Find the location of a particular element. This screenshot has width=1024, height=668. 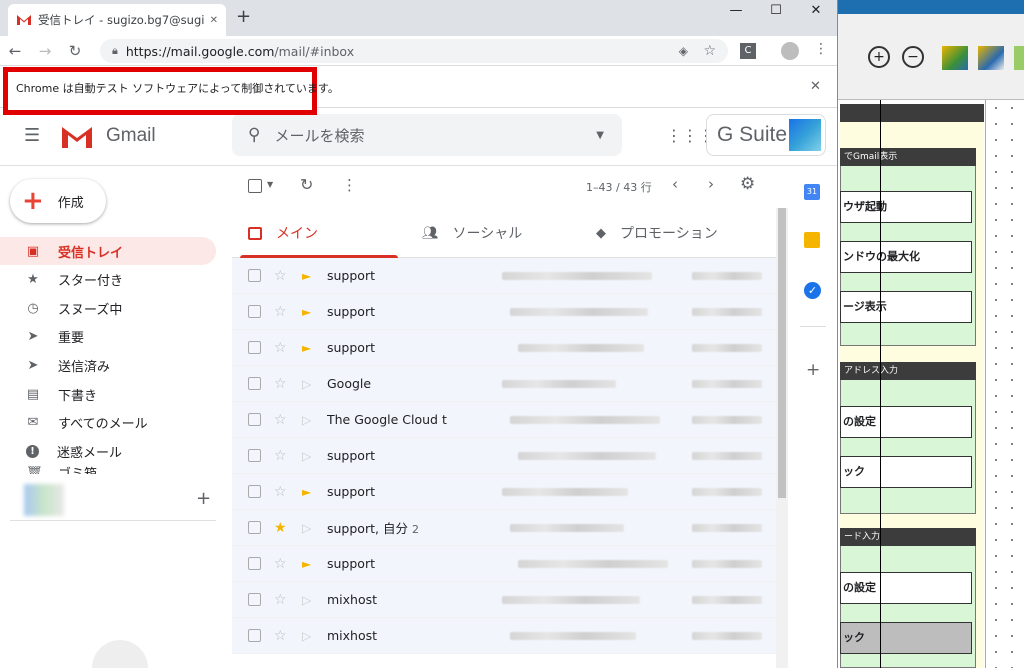

sidebar-item: ➤ 送信済み is located at coordinates (108, 365).